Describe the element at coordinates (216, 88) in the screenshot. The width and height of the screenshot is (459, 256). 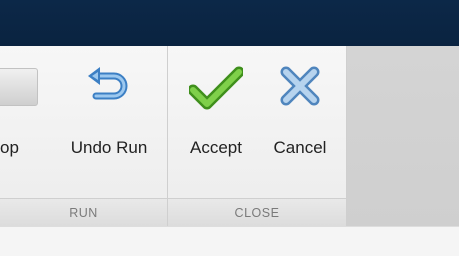
I see `checkmark-icon` at that location.